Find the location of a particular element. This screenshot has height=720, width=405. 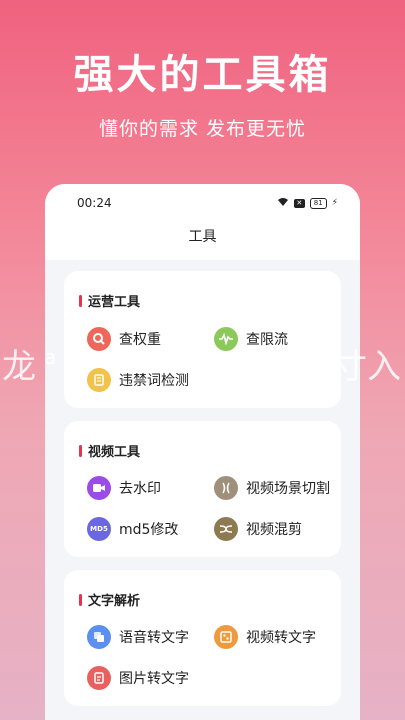

tool-label: 查限流 is located at coordinates (267, 340).